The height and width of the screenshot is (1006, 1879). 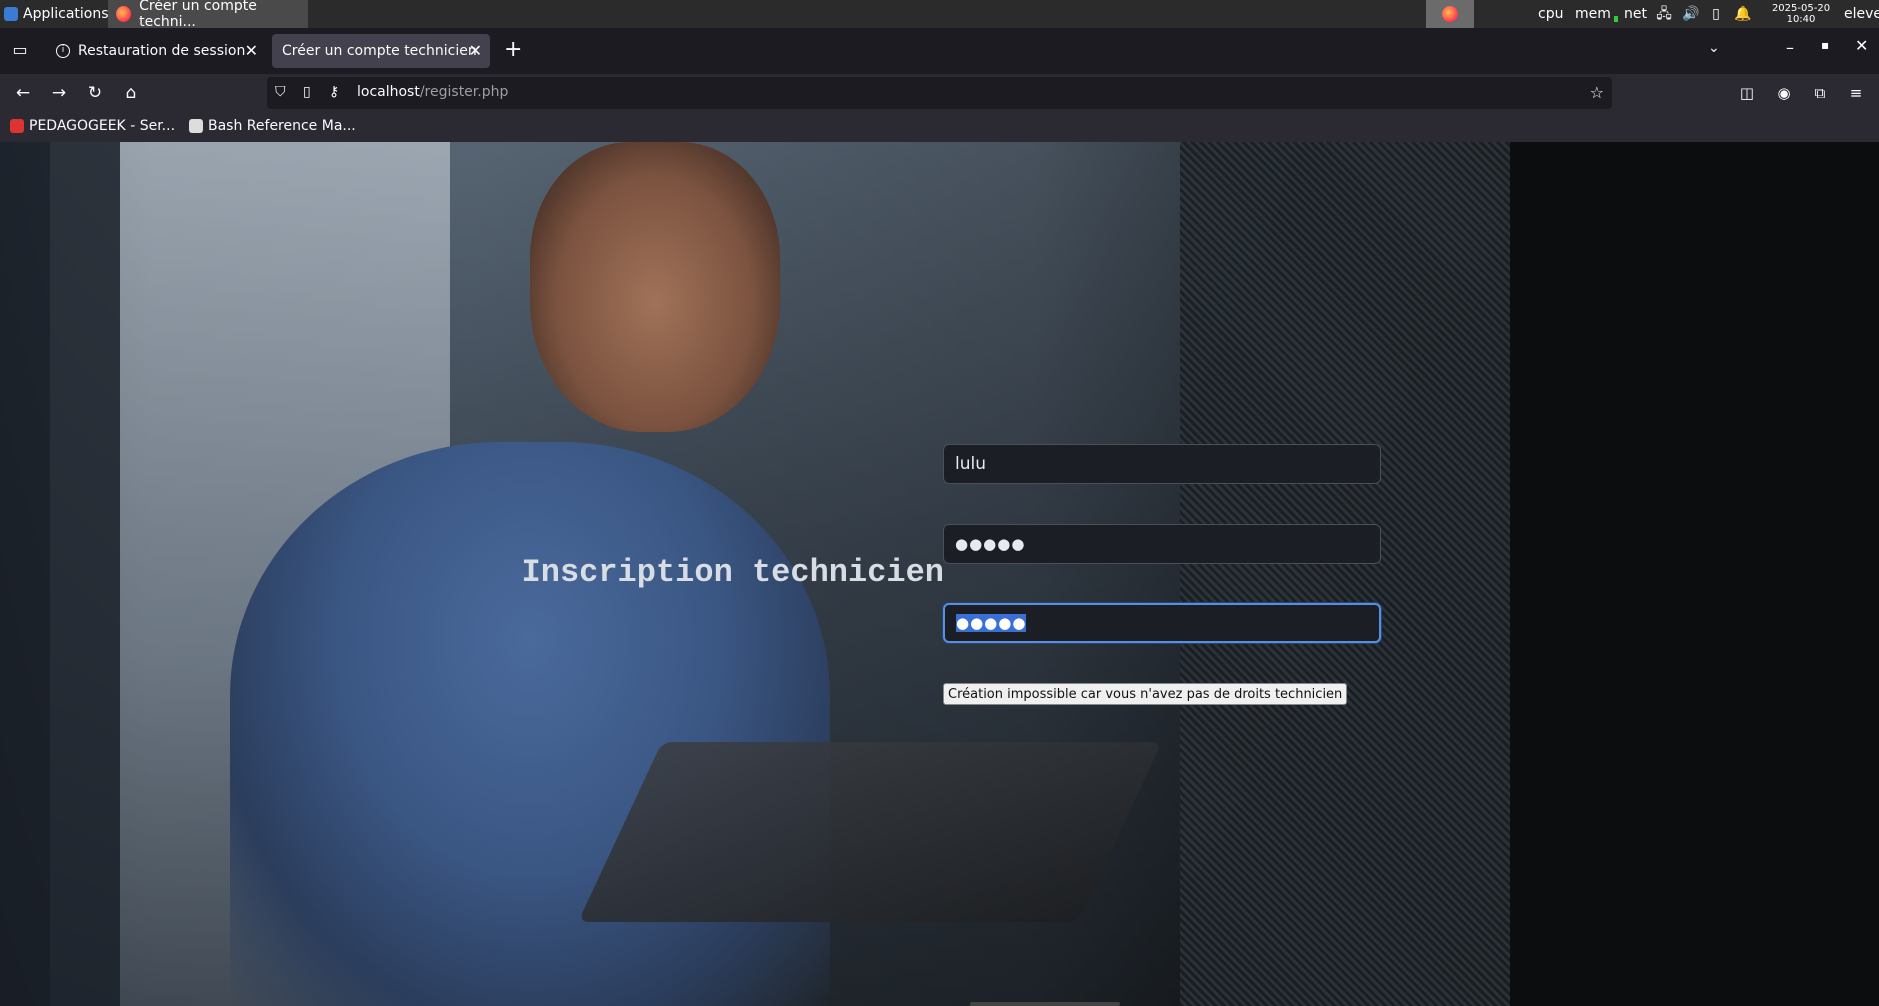 I want to click on horizontal-scrollbar, so click(x=1045, y=1004).